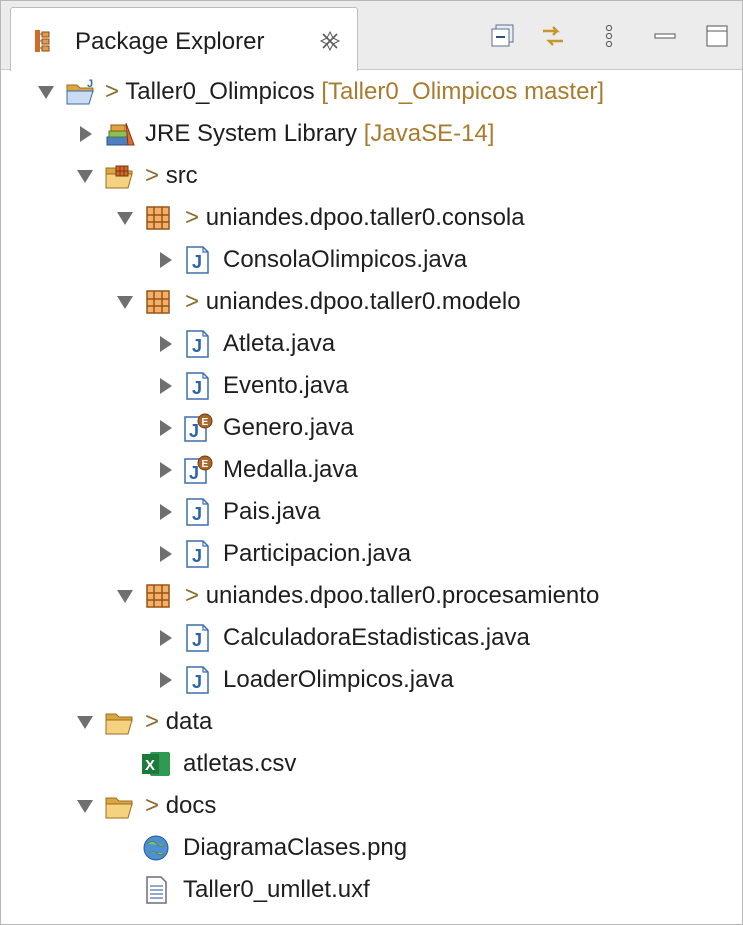 This screenshot has width=743, height=925. I want to click on tree-item-file: Atleta.java, so click(371, 344).